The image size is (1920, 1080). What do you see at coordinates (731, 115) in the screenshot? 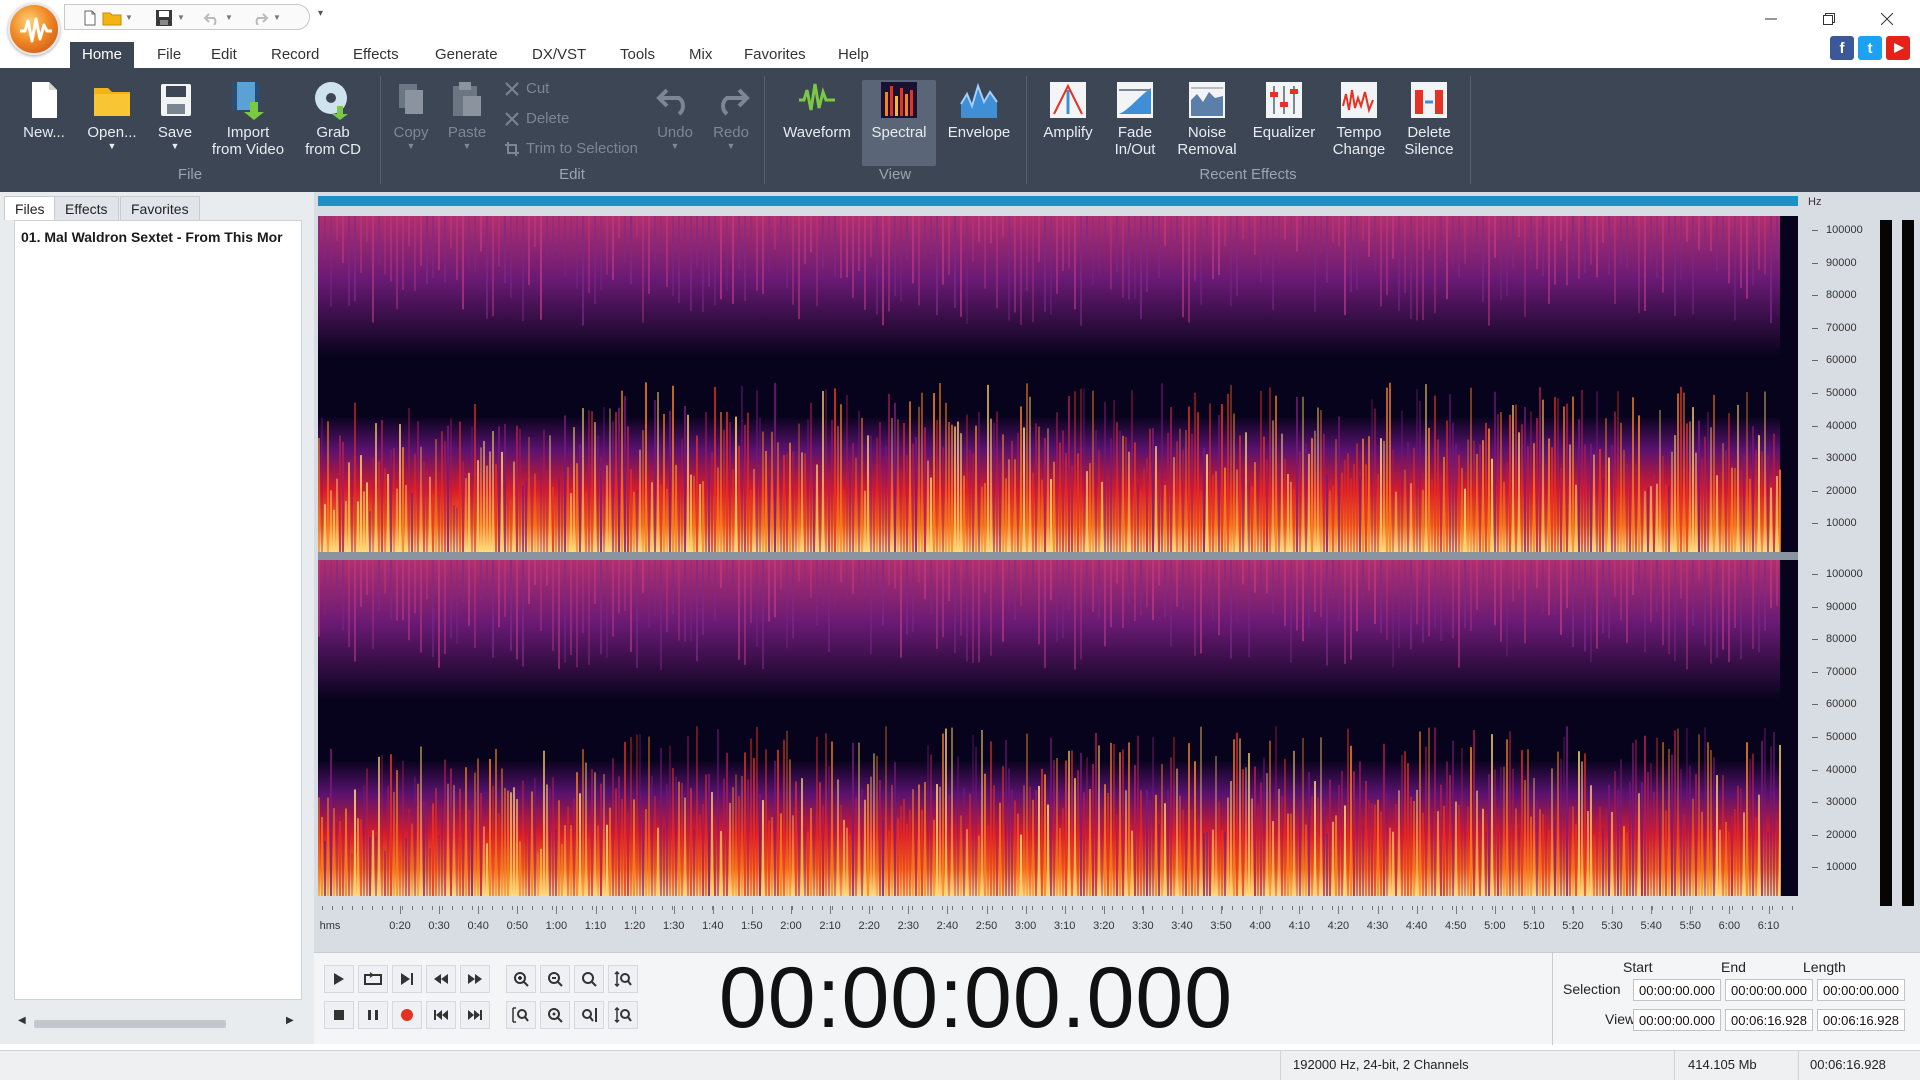
I see `redo-button: Redo ▼` at bounding box center [731, 115].